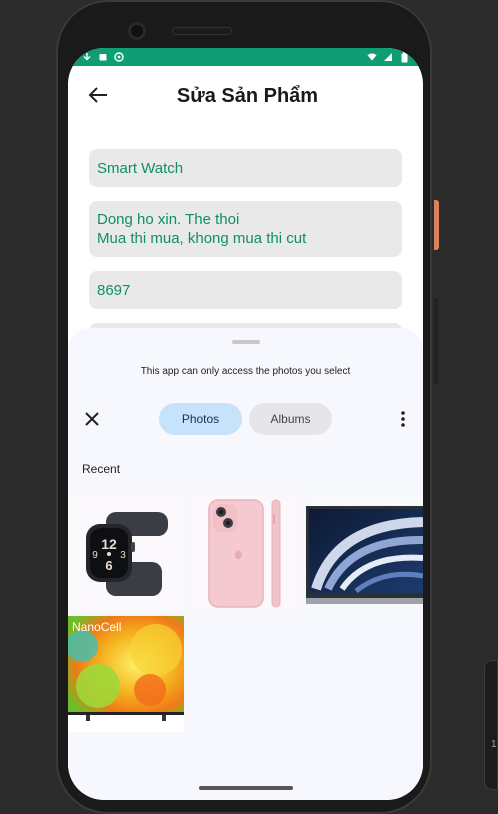  I want to click on photo-thumbnail-phone, so click(245, 552).